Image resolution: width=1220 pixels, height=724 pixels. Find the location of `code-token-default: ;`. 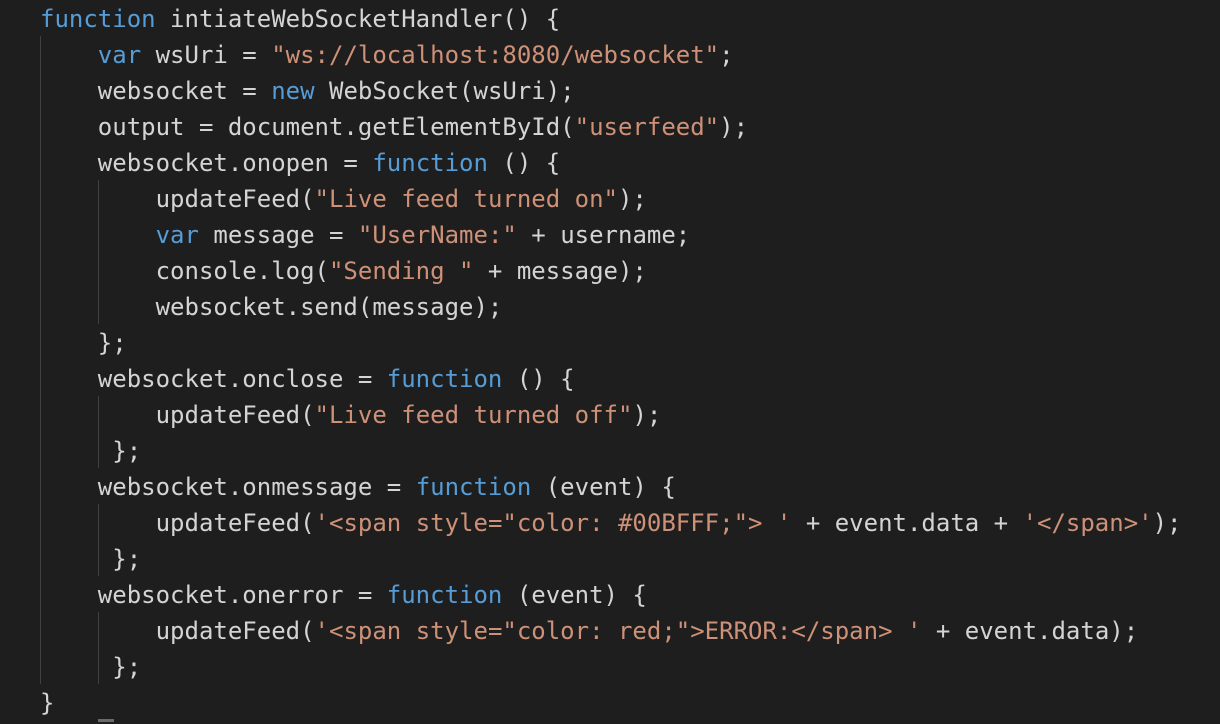

code-token-default: ; is located at coordinates (726, 55).